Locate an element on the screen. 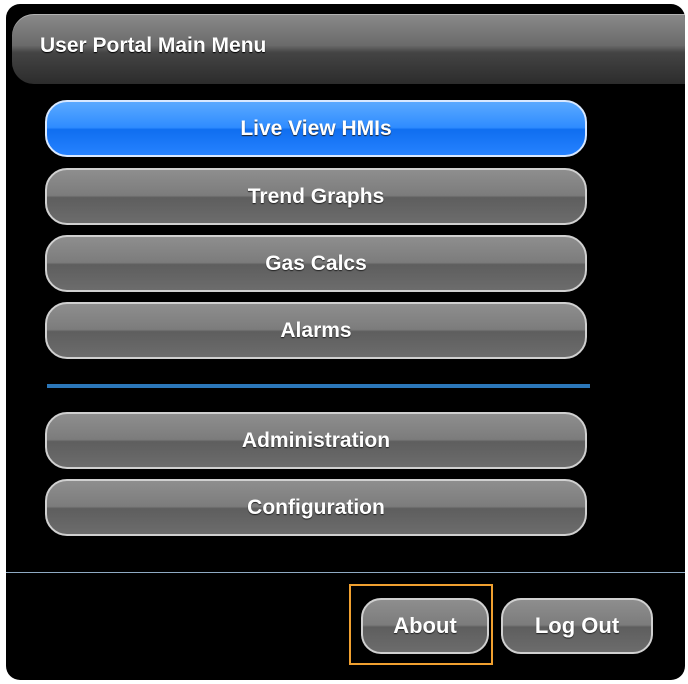  administration-button: Administration is located at coordinates (316, 440).